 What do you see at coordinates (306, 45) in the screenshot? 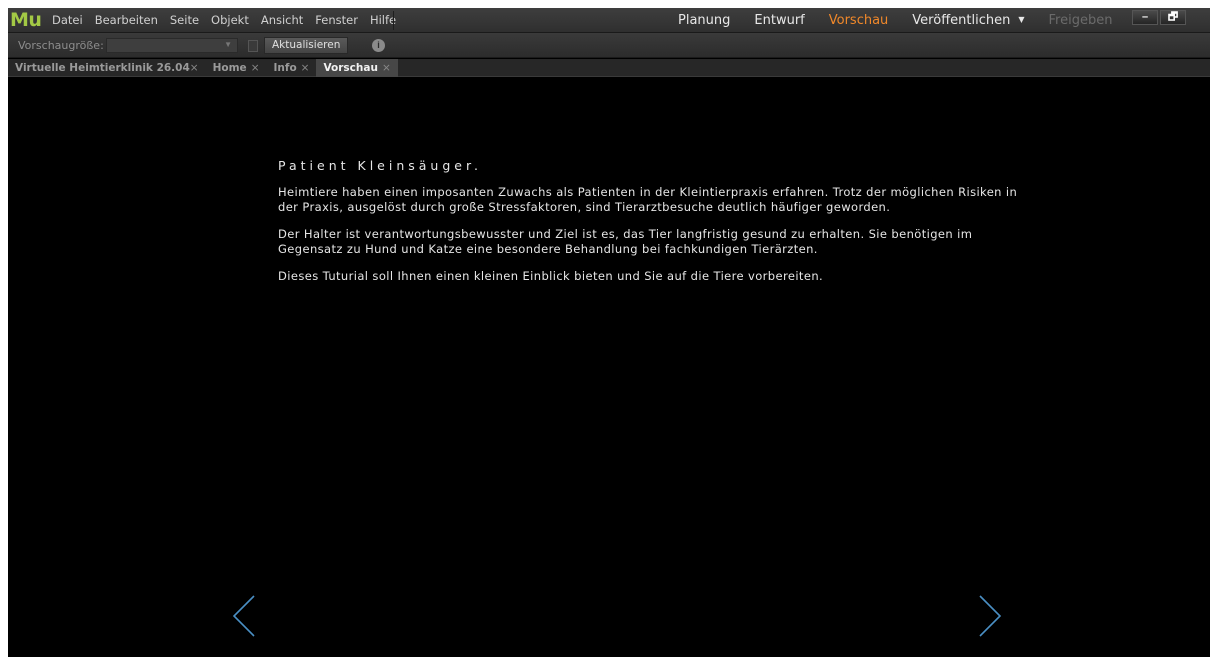
I see `refresh-button: Aktualisieren` at bounding box center [306, 45].